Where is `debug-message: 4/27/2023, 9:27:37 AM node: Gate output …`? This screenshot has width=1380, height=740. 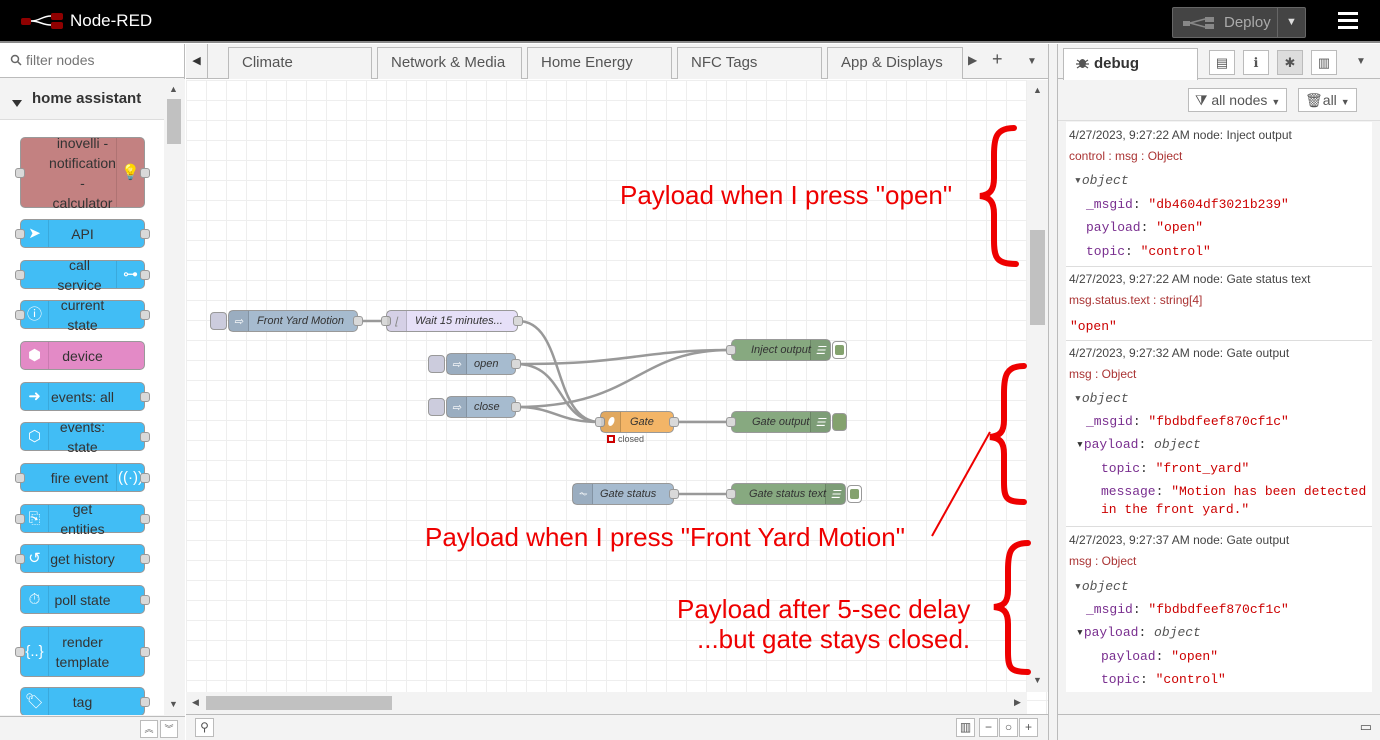 debug-message: 4/27/2023, 9:27:37 AM node: Gate output … is located at coordinates (1219, 609).